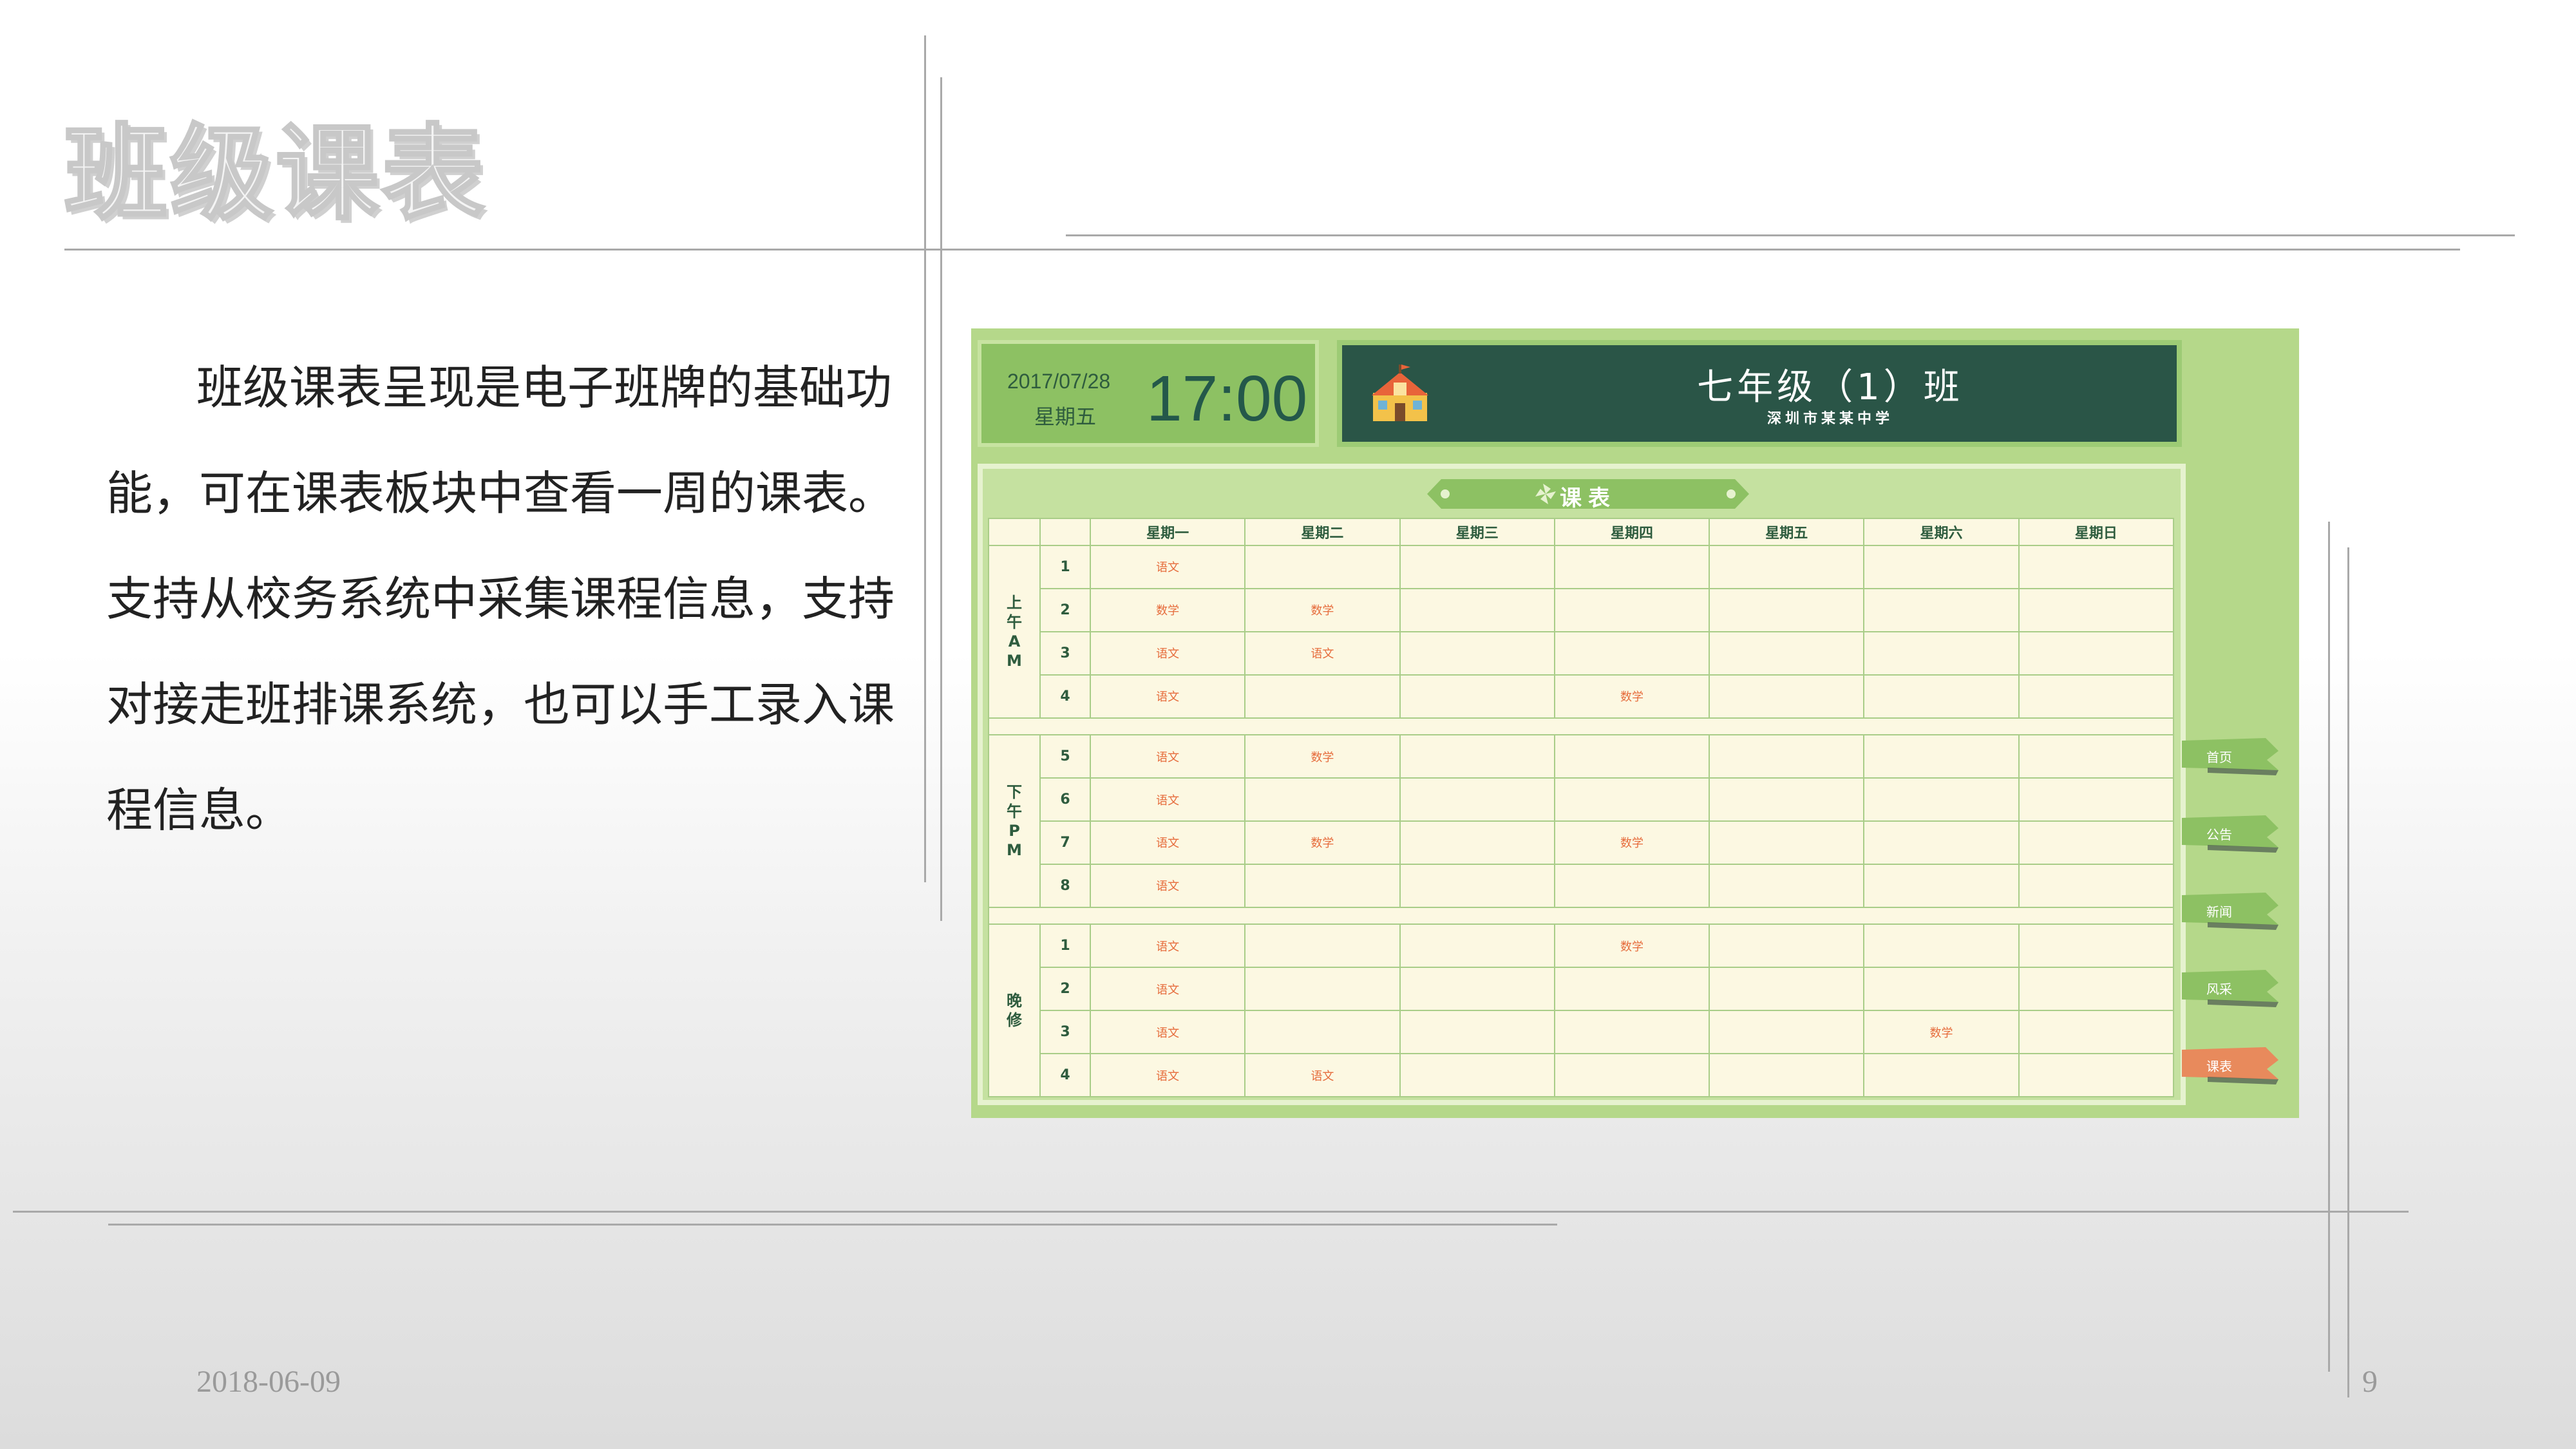 The image size is (2576, 1449). Describe the element at coordinates (1014, 632) in the screenshot. I see `section-label: 上午AM` at that location.